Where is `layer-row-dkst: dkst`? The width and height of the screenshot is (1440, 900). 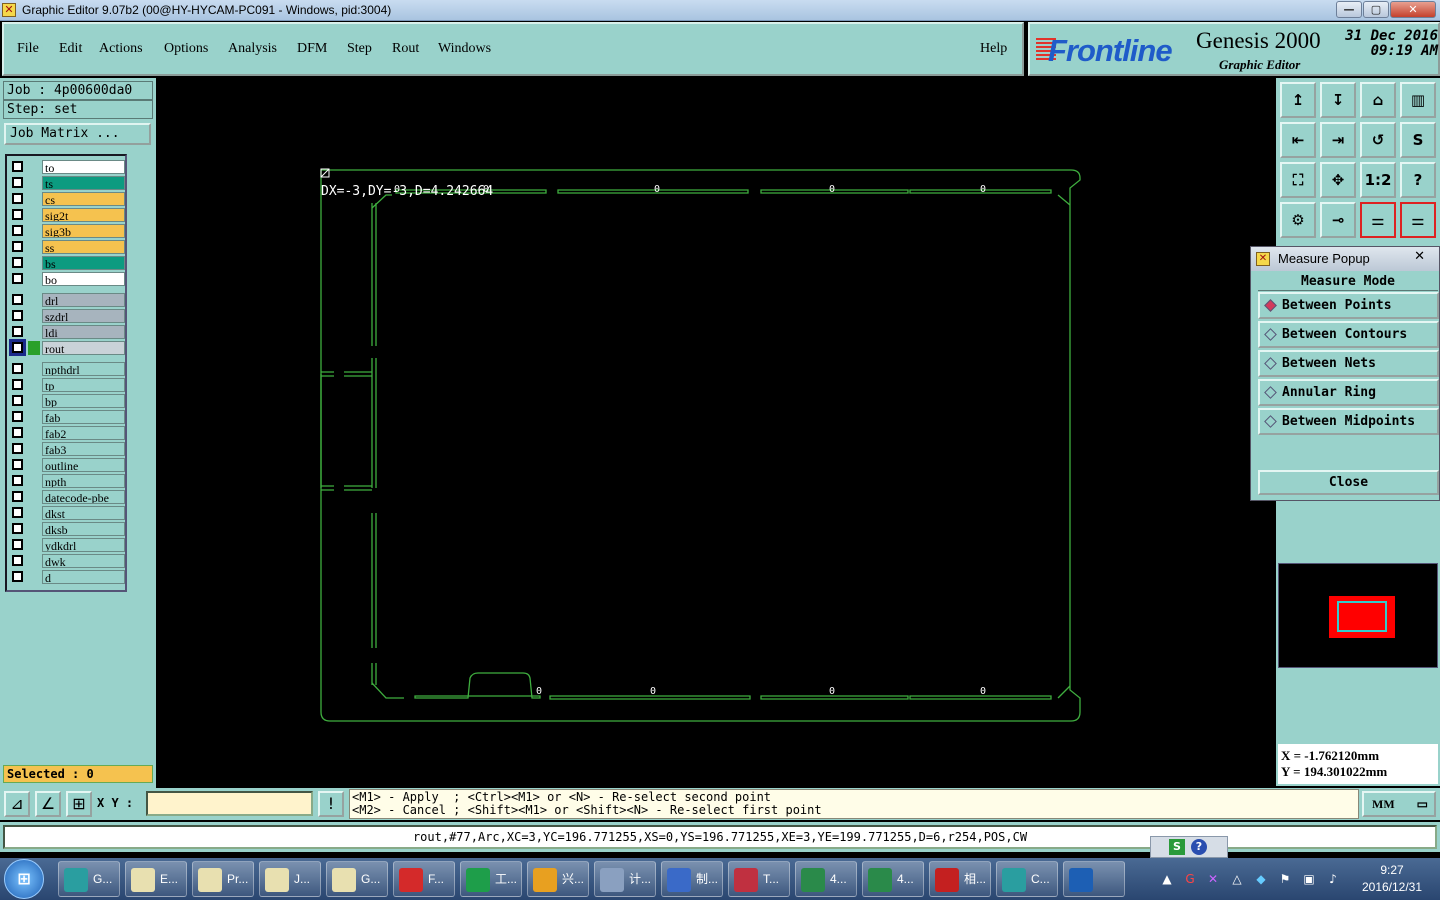 layer-row-dkst: dkst is located at coordinates (67, 513).